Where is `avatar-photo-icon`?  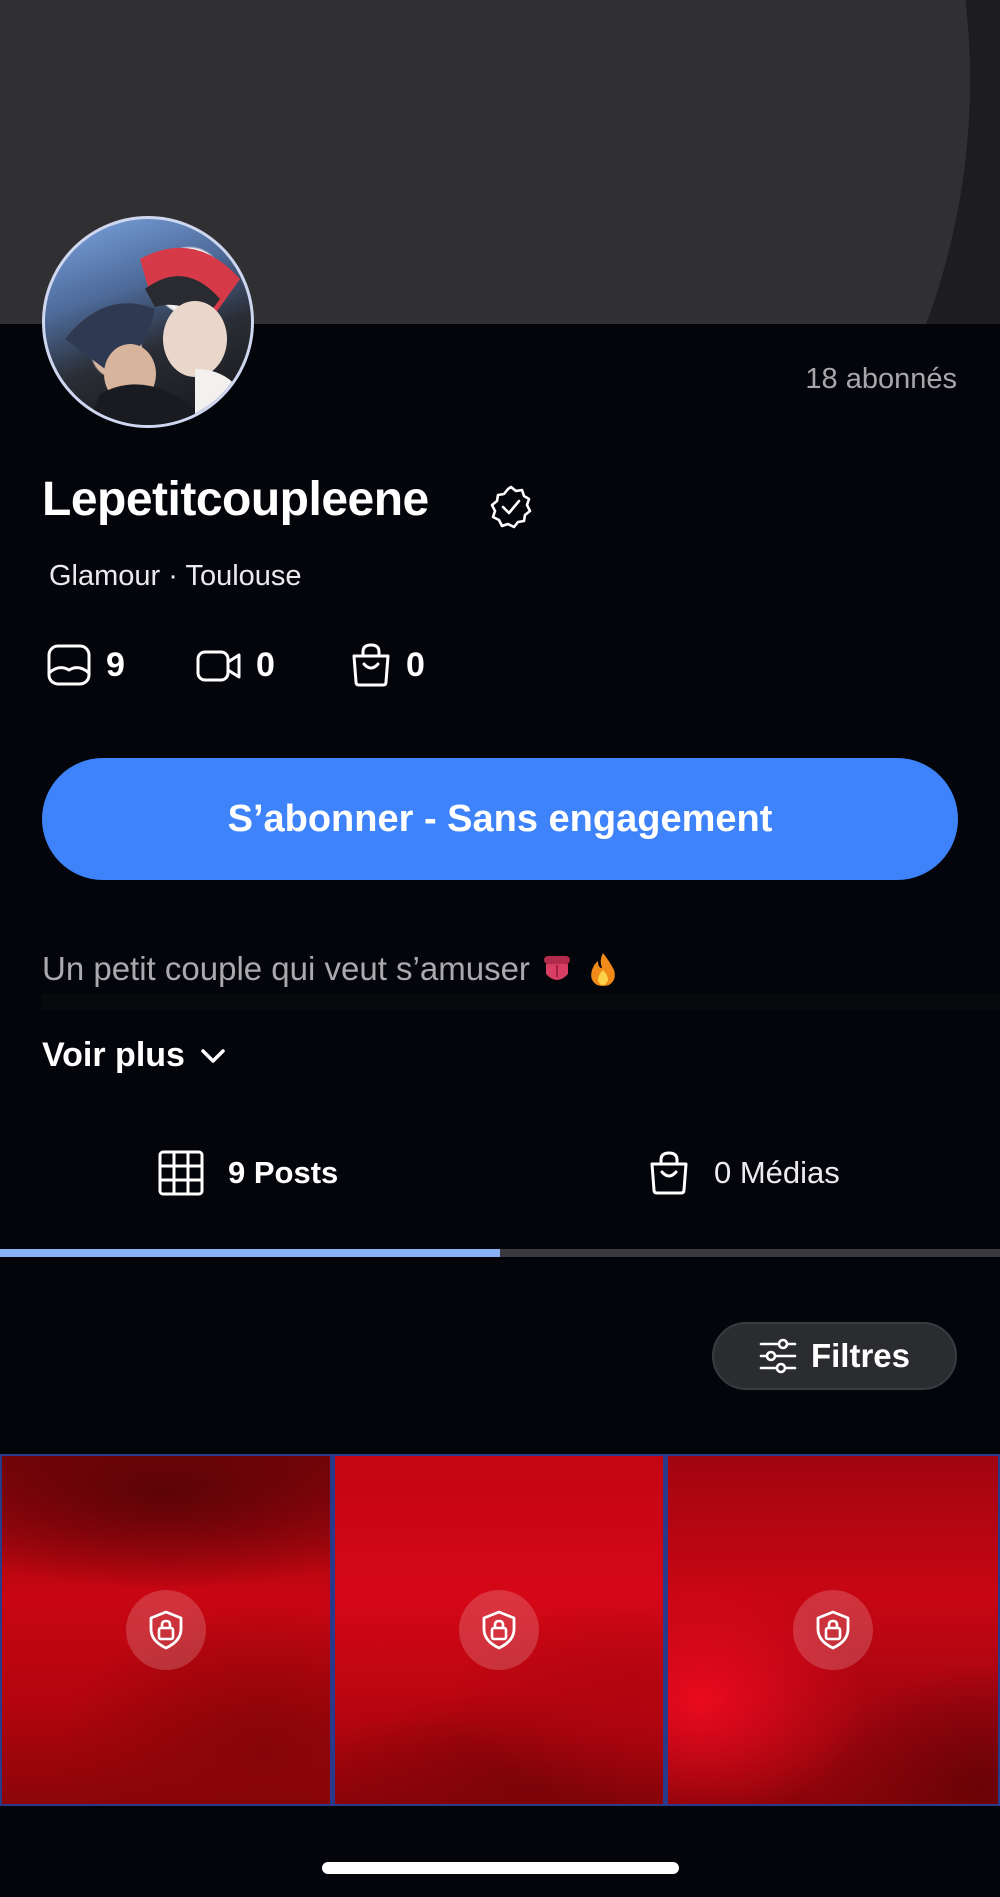
avatar-photo-icon is located at coordinates (157, 336).